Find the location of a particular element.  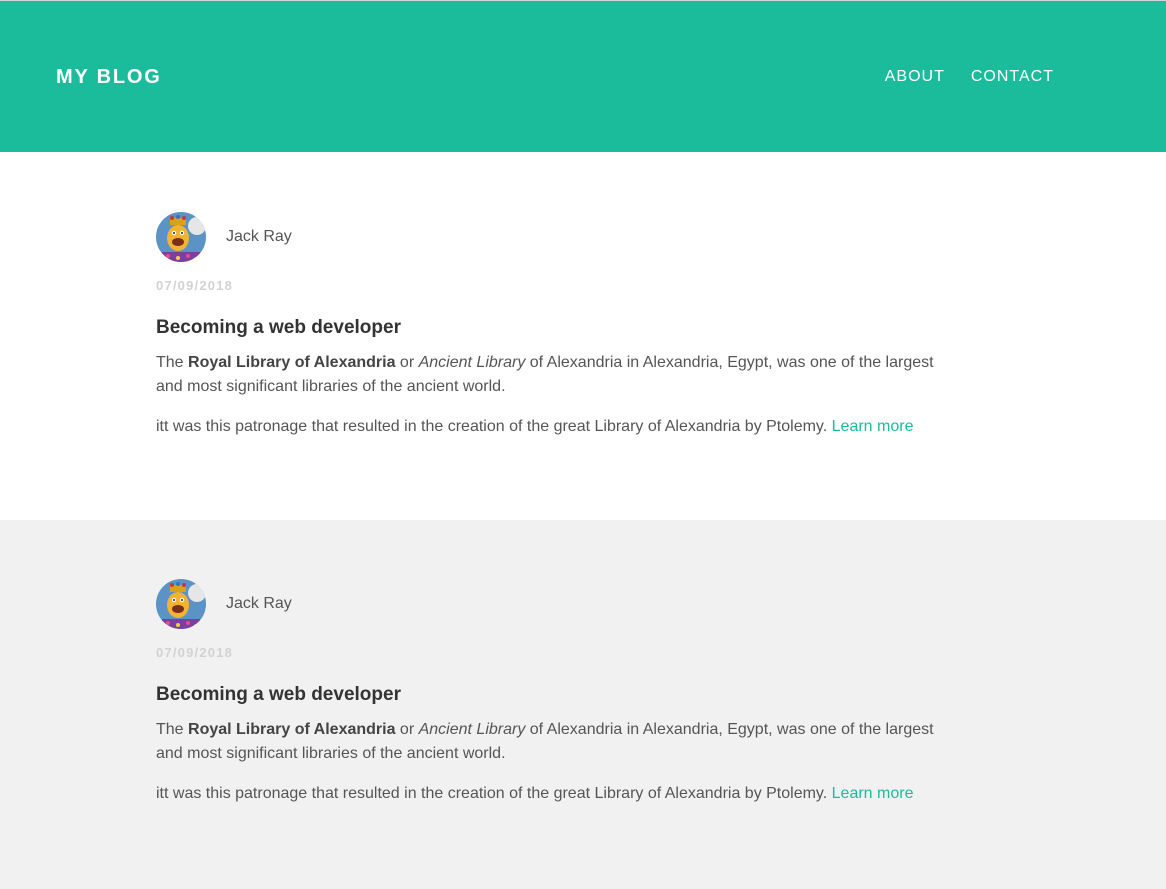

site-brand: MY BLOG is located at coordinates (109, 77).